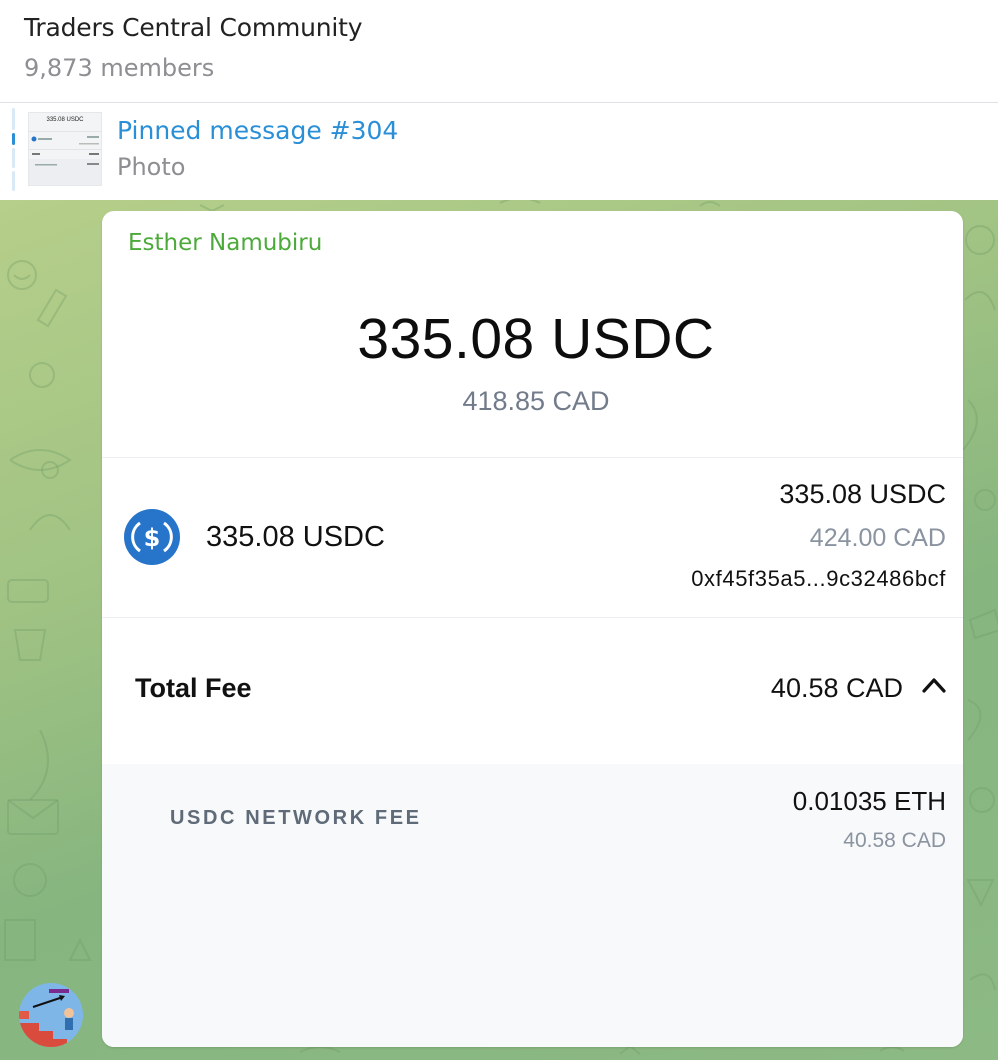  I want to click on usdc-coin-icon: $, so click(152, 537).